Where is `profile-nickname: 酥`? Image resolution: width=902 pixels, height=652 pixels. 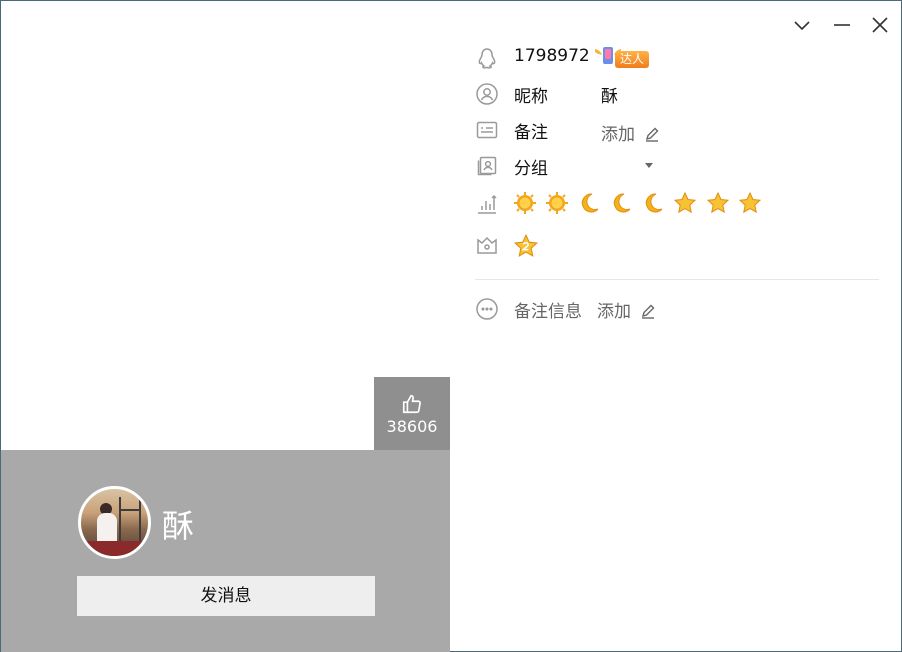 profile-nickname: 酥 is located at coordinates (178, 526).